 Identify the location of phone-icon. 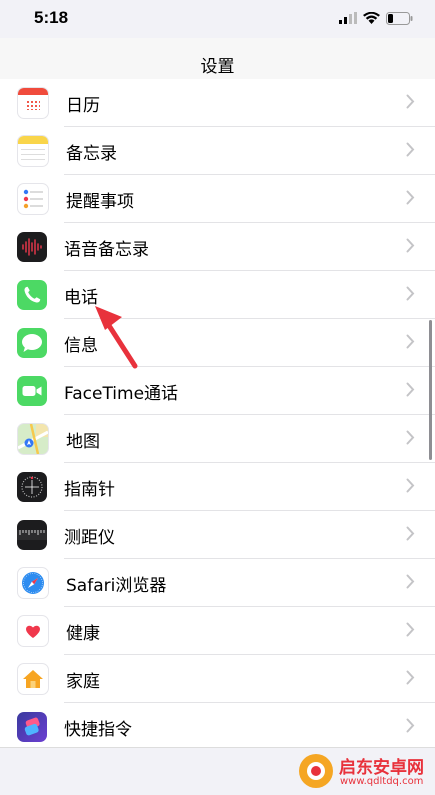
(32, 295).